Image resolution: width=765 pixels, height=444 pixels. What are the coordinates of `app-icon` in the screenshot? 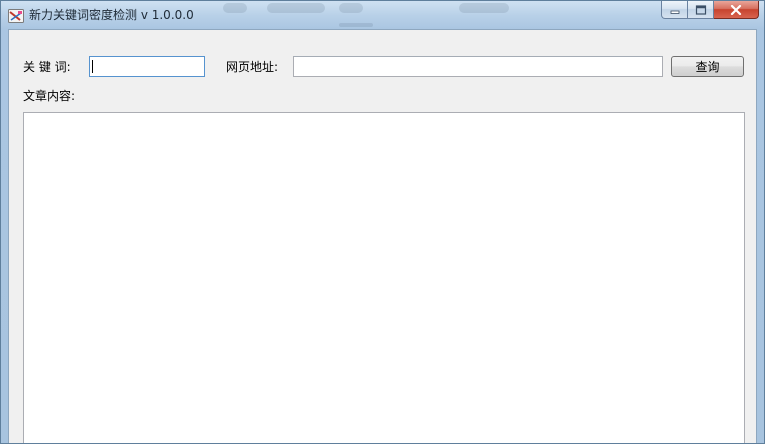 It's located at (16, 15).